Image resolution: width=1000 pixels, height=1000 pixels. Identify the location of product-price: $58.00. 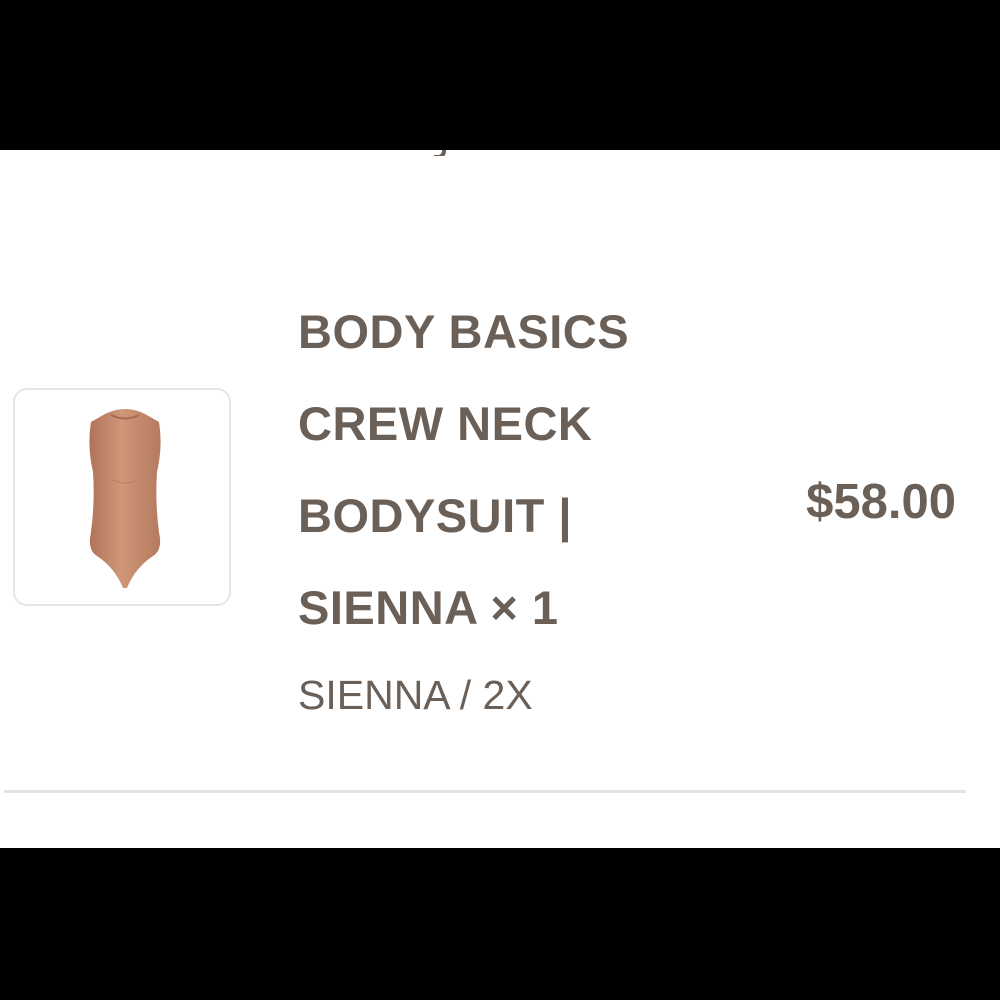
(881, 502).